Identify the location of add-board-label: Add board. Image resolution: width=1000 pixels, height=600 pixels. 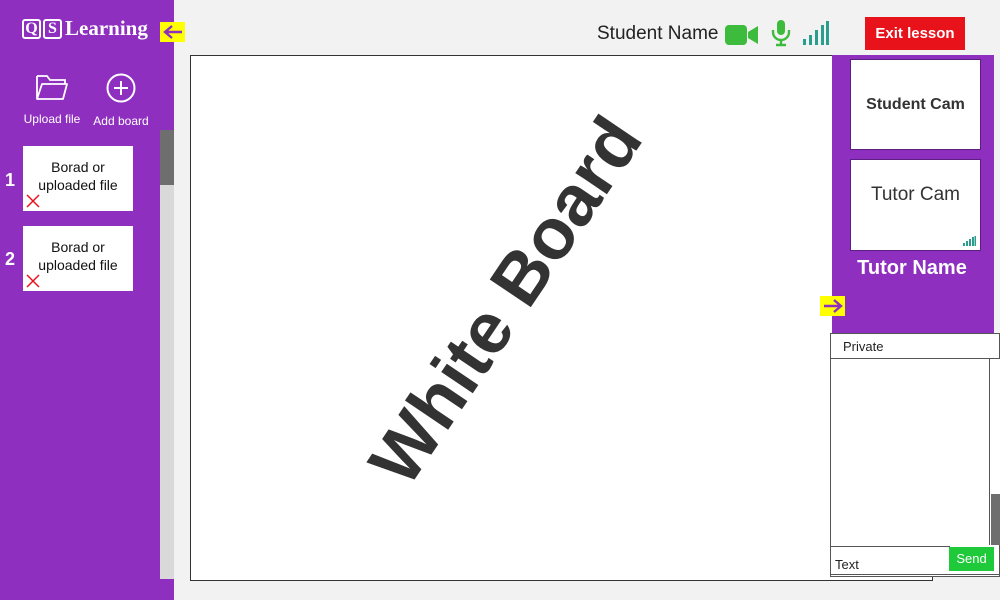
(121, 121).